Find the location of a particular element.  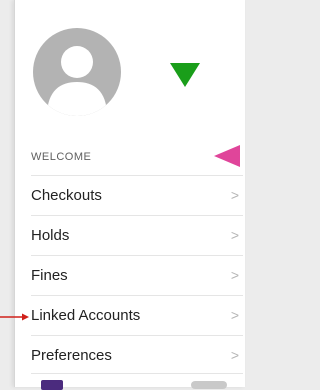

menu-item-fines: Fines > is located at coordinates (137, 275).